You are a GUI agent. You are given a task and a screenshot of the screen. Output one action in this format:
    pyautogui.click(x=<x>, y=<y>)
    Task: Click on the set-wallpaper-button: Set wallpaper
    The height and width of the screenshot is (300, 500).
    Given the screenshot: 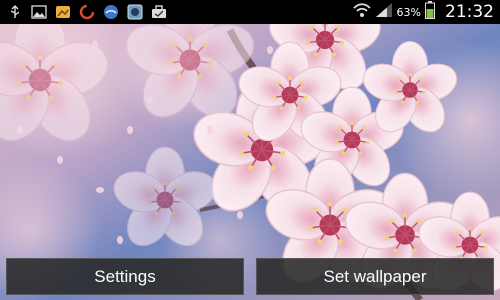 What is the action you would take?
    pyautogui.click(x=375, y=276)
    